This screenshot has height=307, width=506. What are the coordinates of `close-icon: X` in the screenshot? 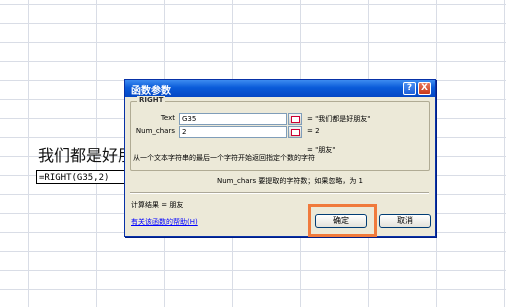 It's located at (424, 88).